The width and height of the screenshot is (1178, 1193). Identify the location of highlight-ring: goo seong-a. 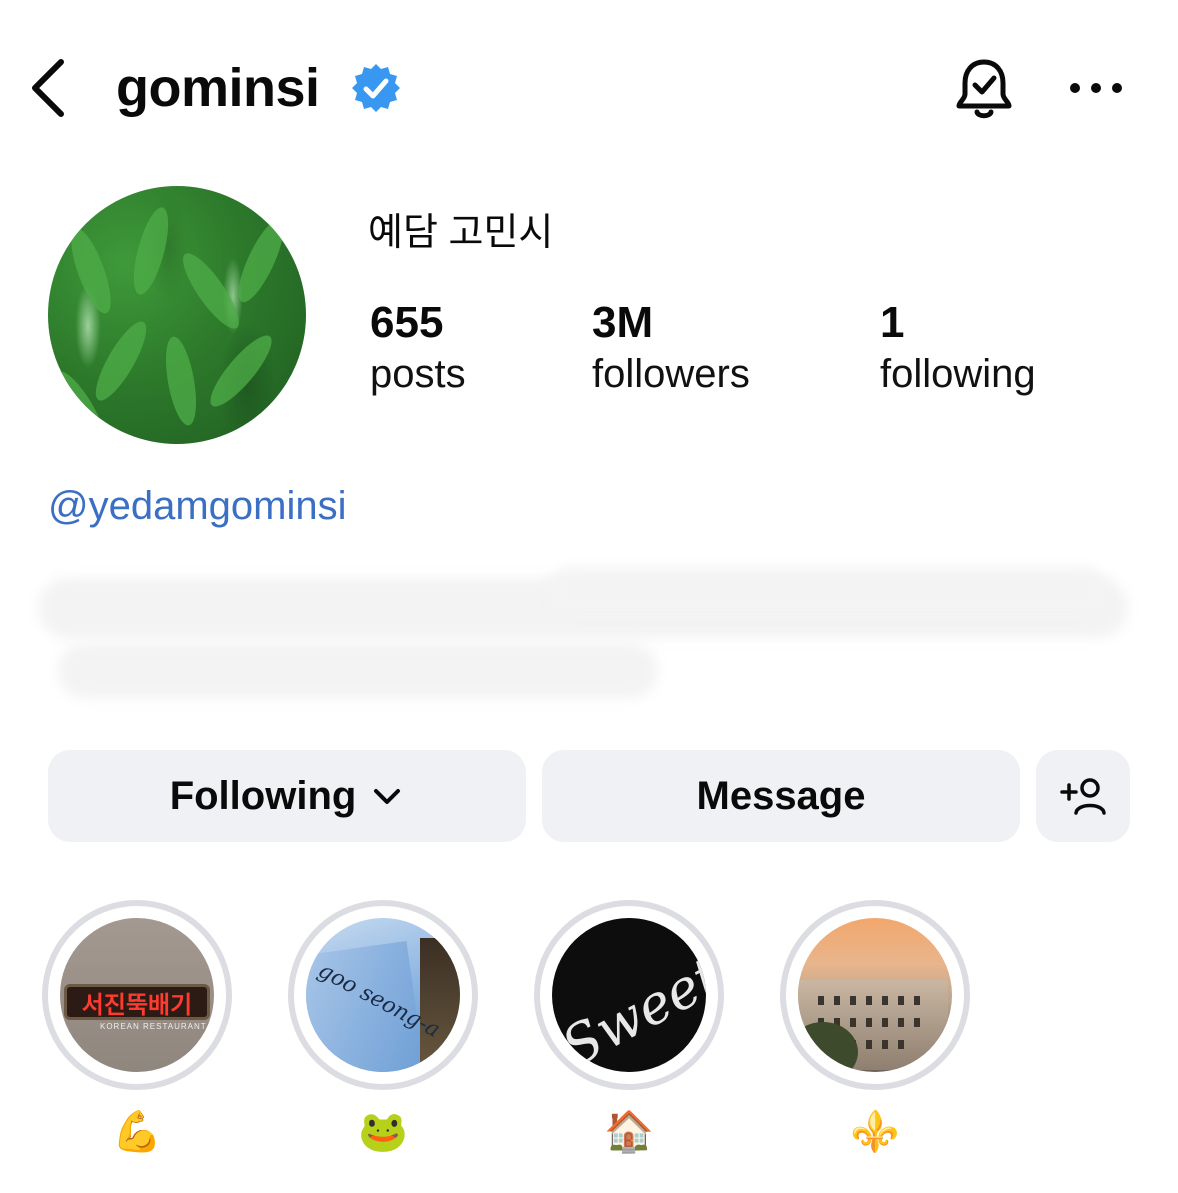
(383, 995).